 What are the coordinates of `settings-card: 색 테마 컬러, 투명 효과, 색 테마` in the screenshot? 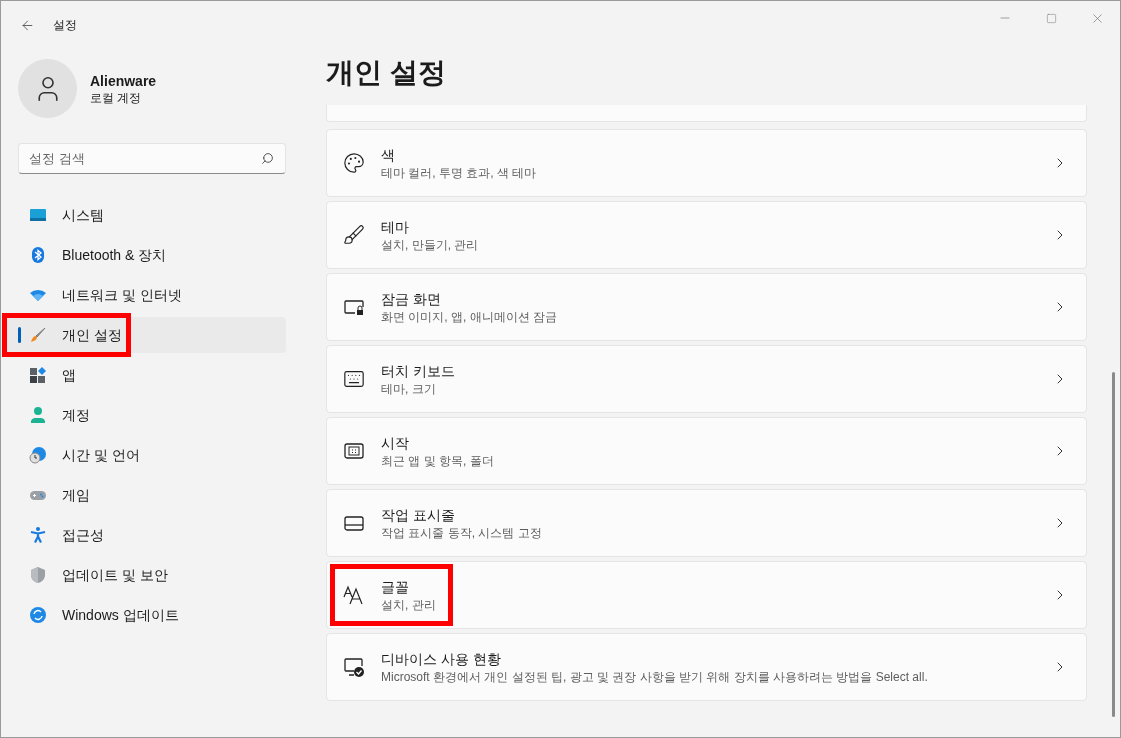 It's located at (706, 163).